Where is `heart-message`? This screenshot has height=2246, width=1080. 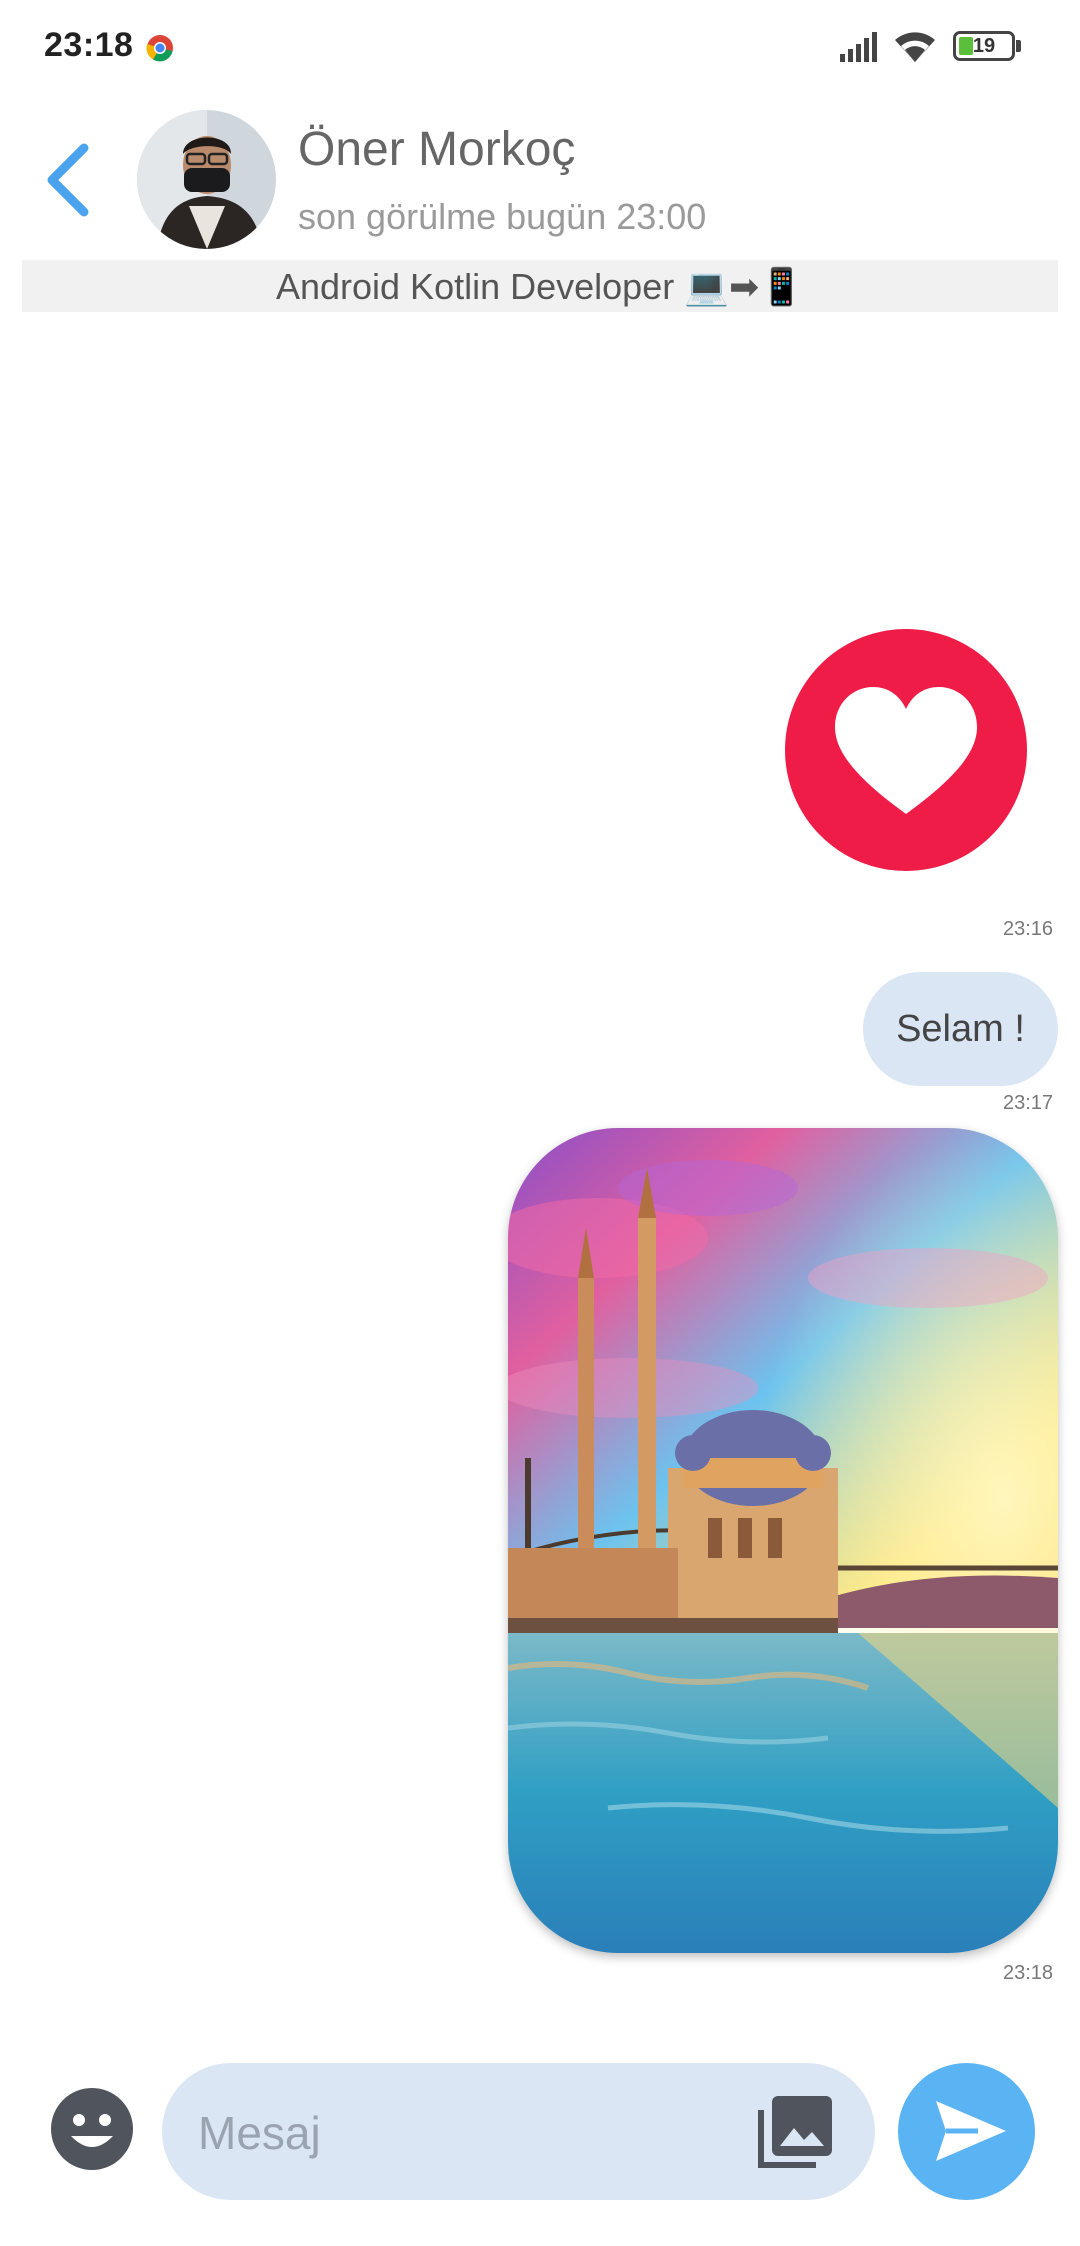 heart-message is located at coordinates (906, 750).